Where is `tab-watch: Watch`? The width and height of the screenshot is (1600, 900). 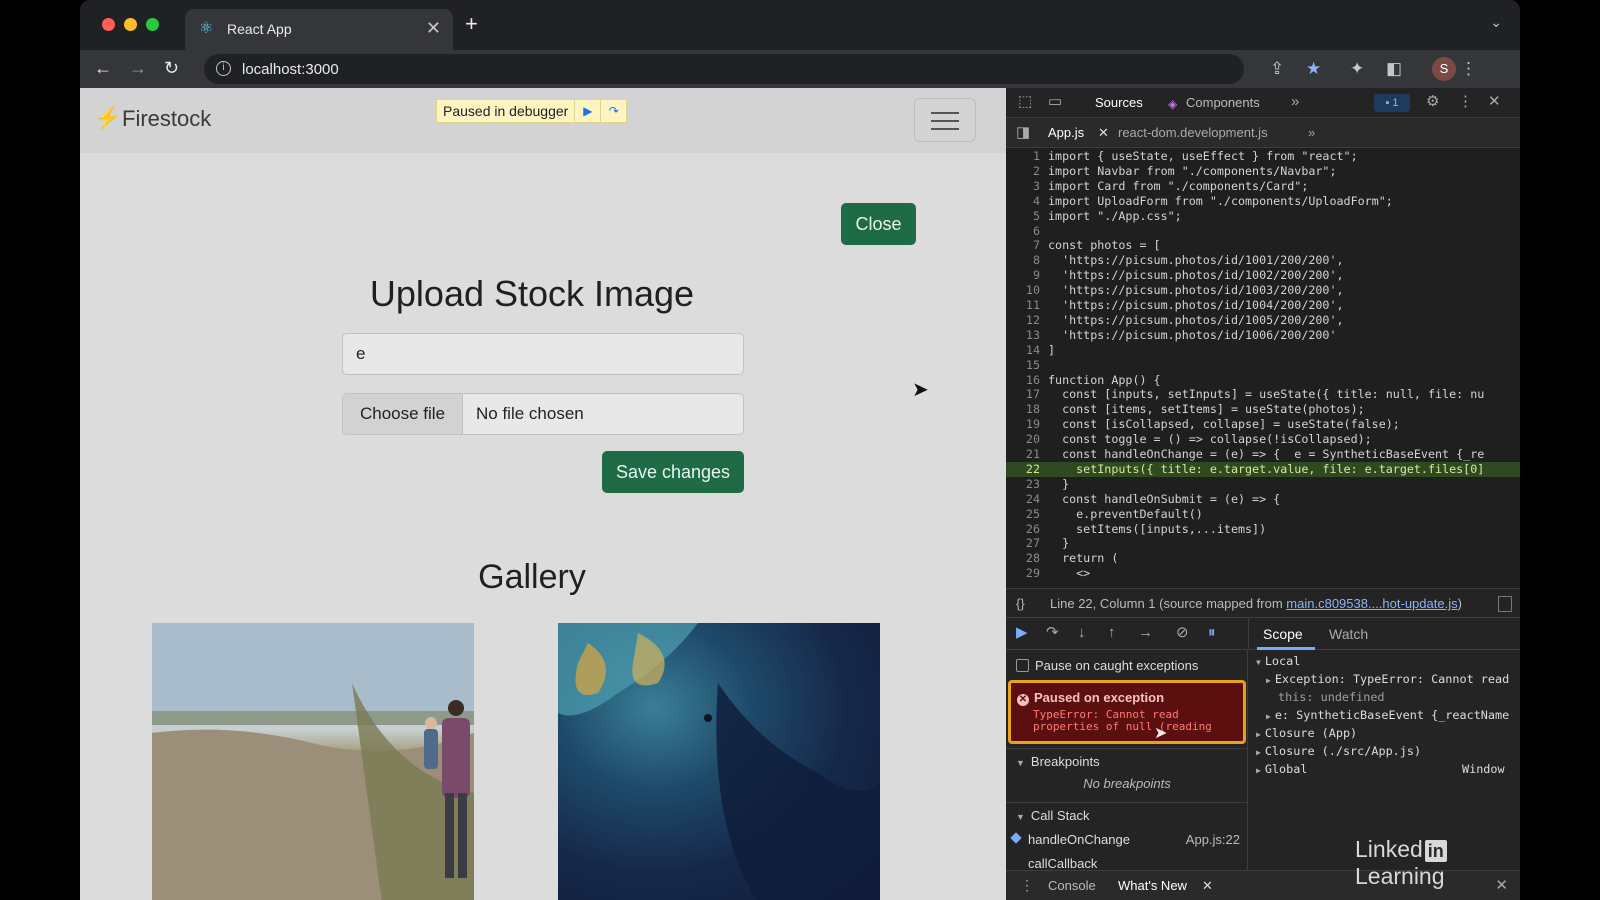
tab-watch: Watch is located at coordinates (1348, 634).